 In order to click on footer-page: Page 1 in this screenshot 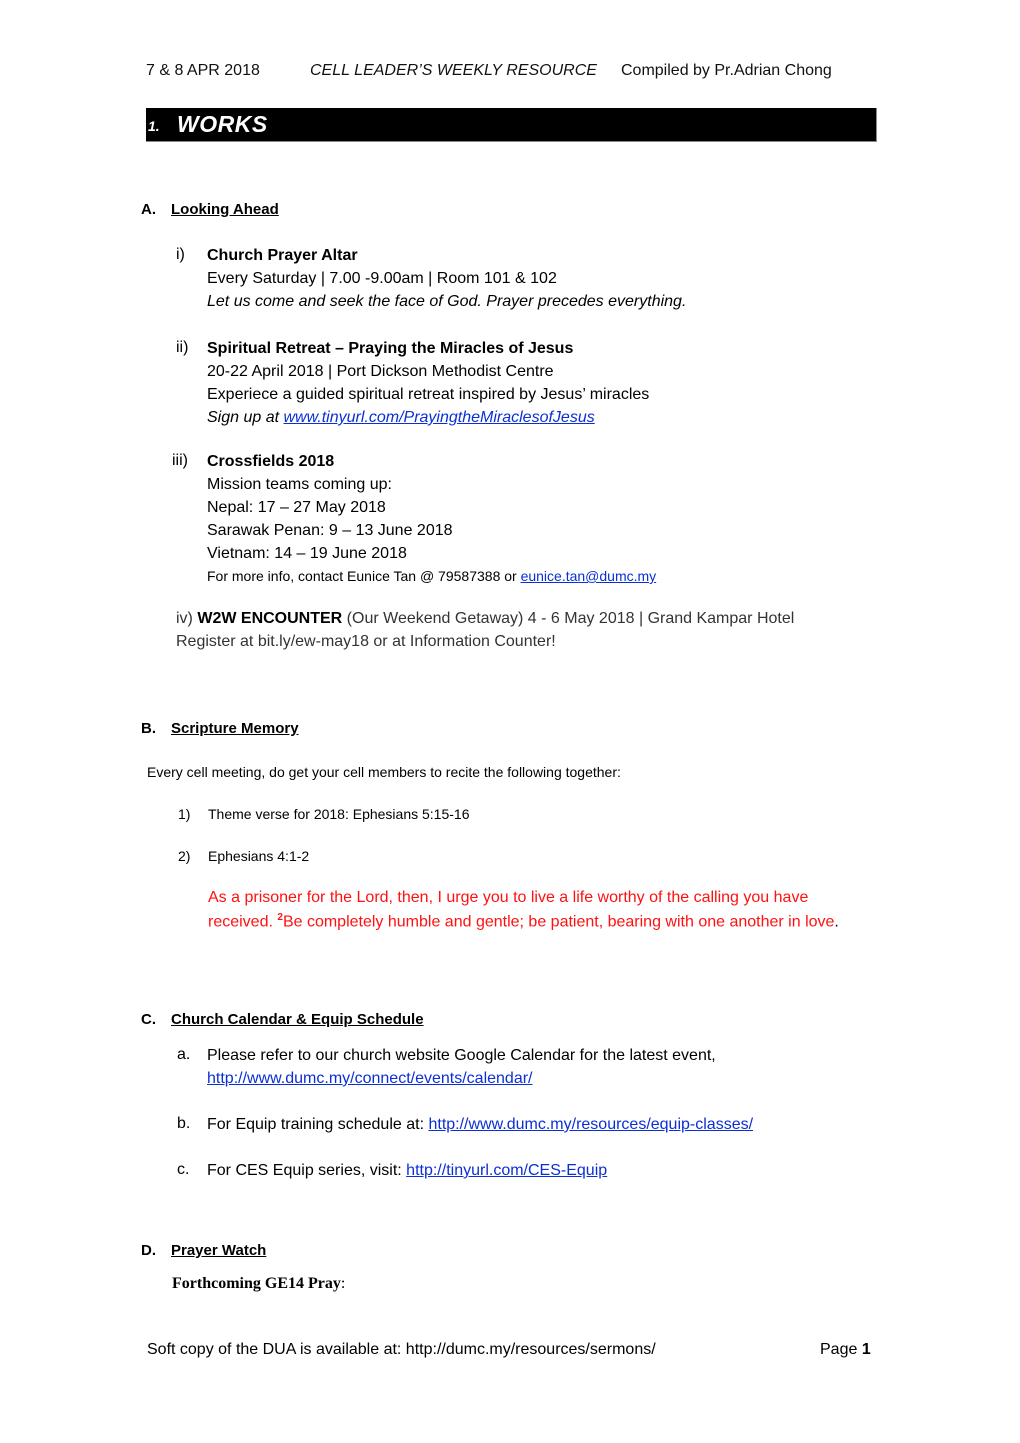, I will do `click(845, 1350)`.